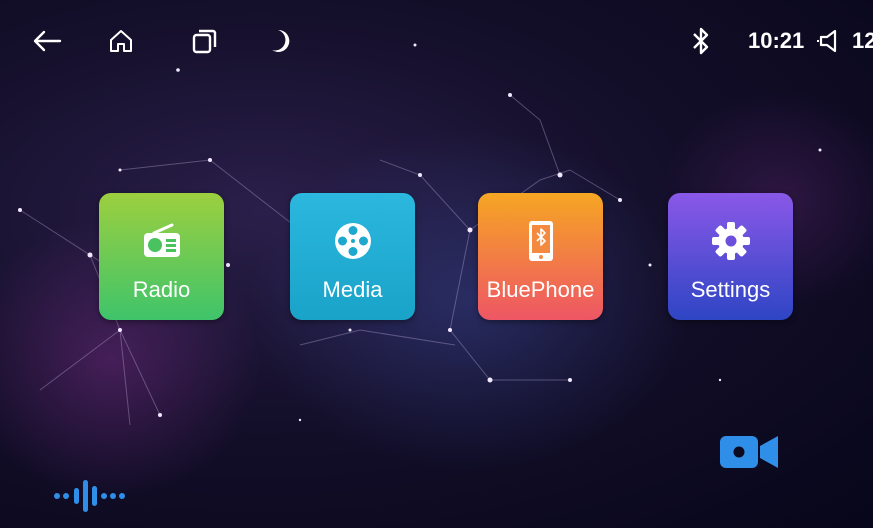 Image resolution: width=873 pixels, height=528 pixels. I want to click on radio-icon, so click(162, 241).